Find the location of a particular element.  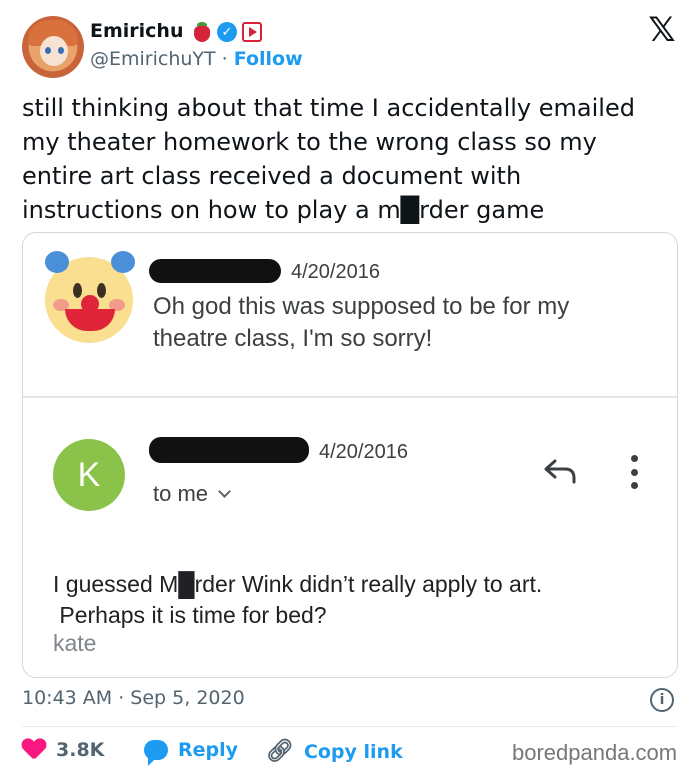

handle-line: @EmirichuYT · Follow is located at coordinates (196, 59).